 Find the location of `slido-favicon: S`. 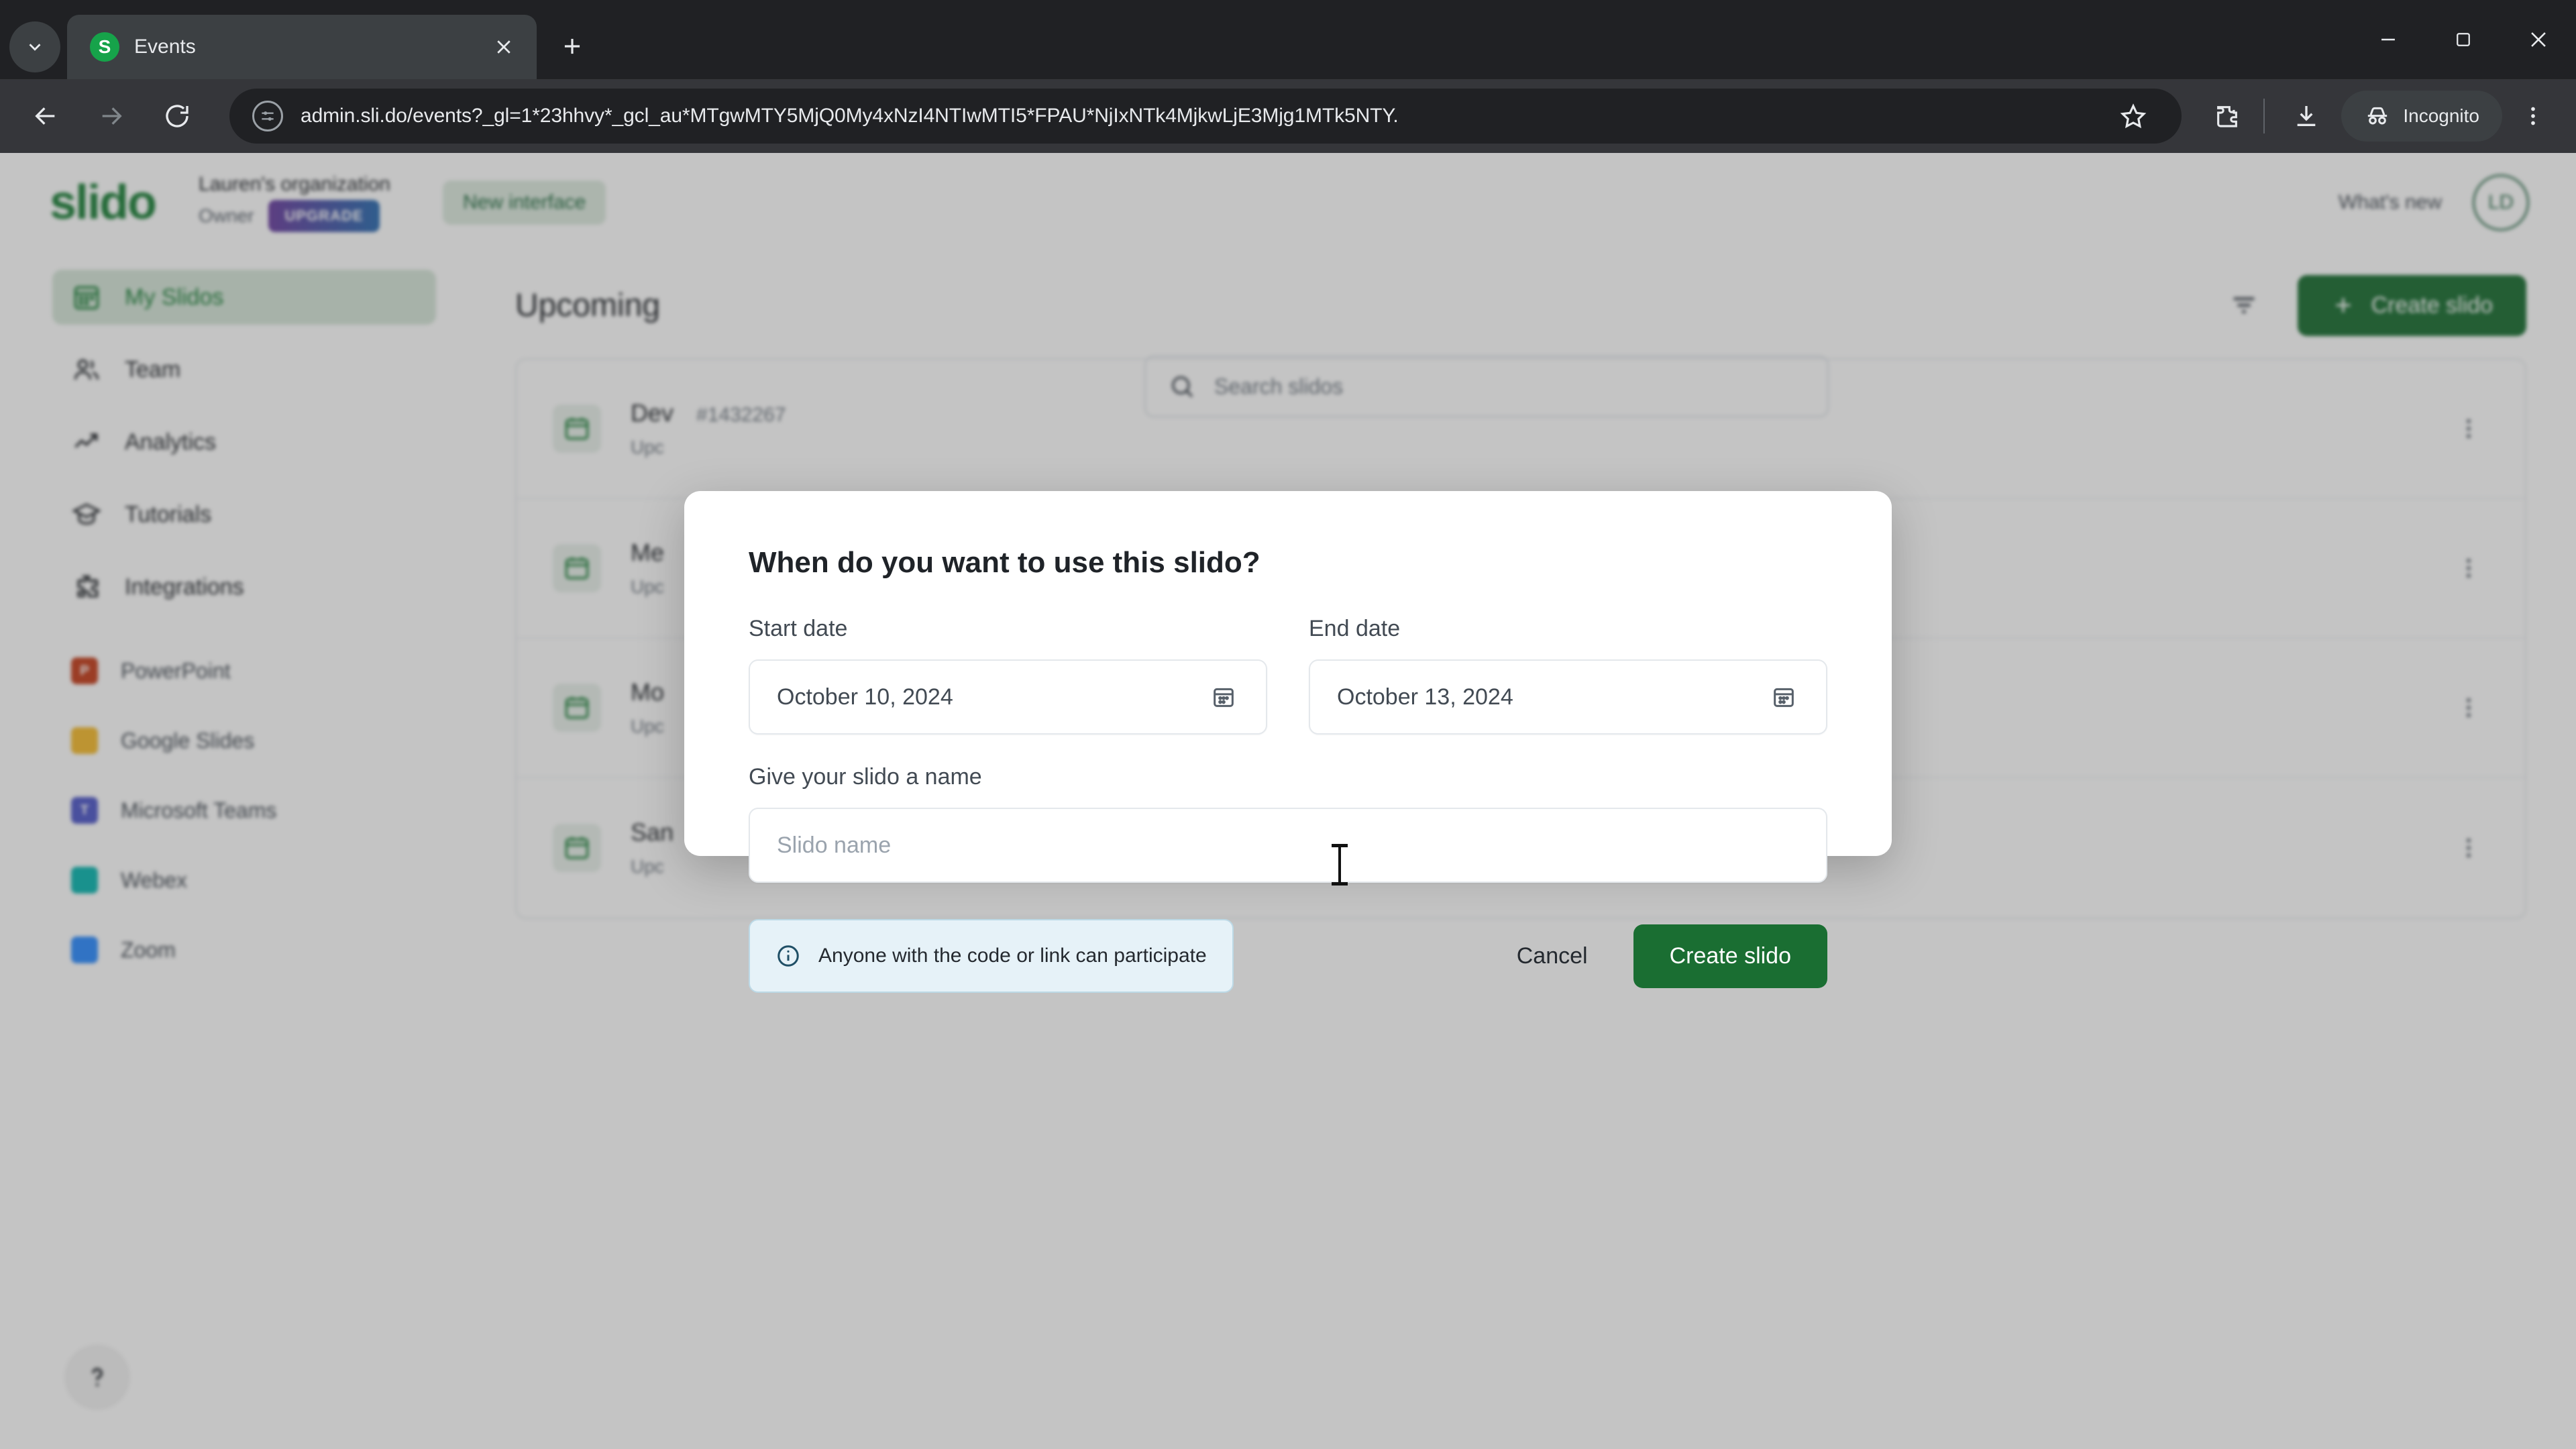

slido-favicon: S is located at coordinates (104, 47).